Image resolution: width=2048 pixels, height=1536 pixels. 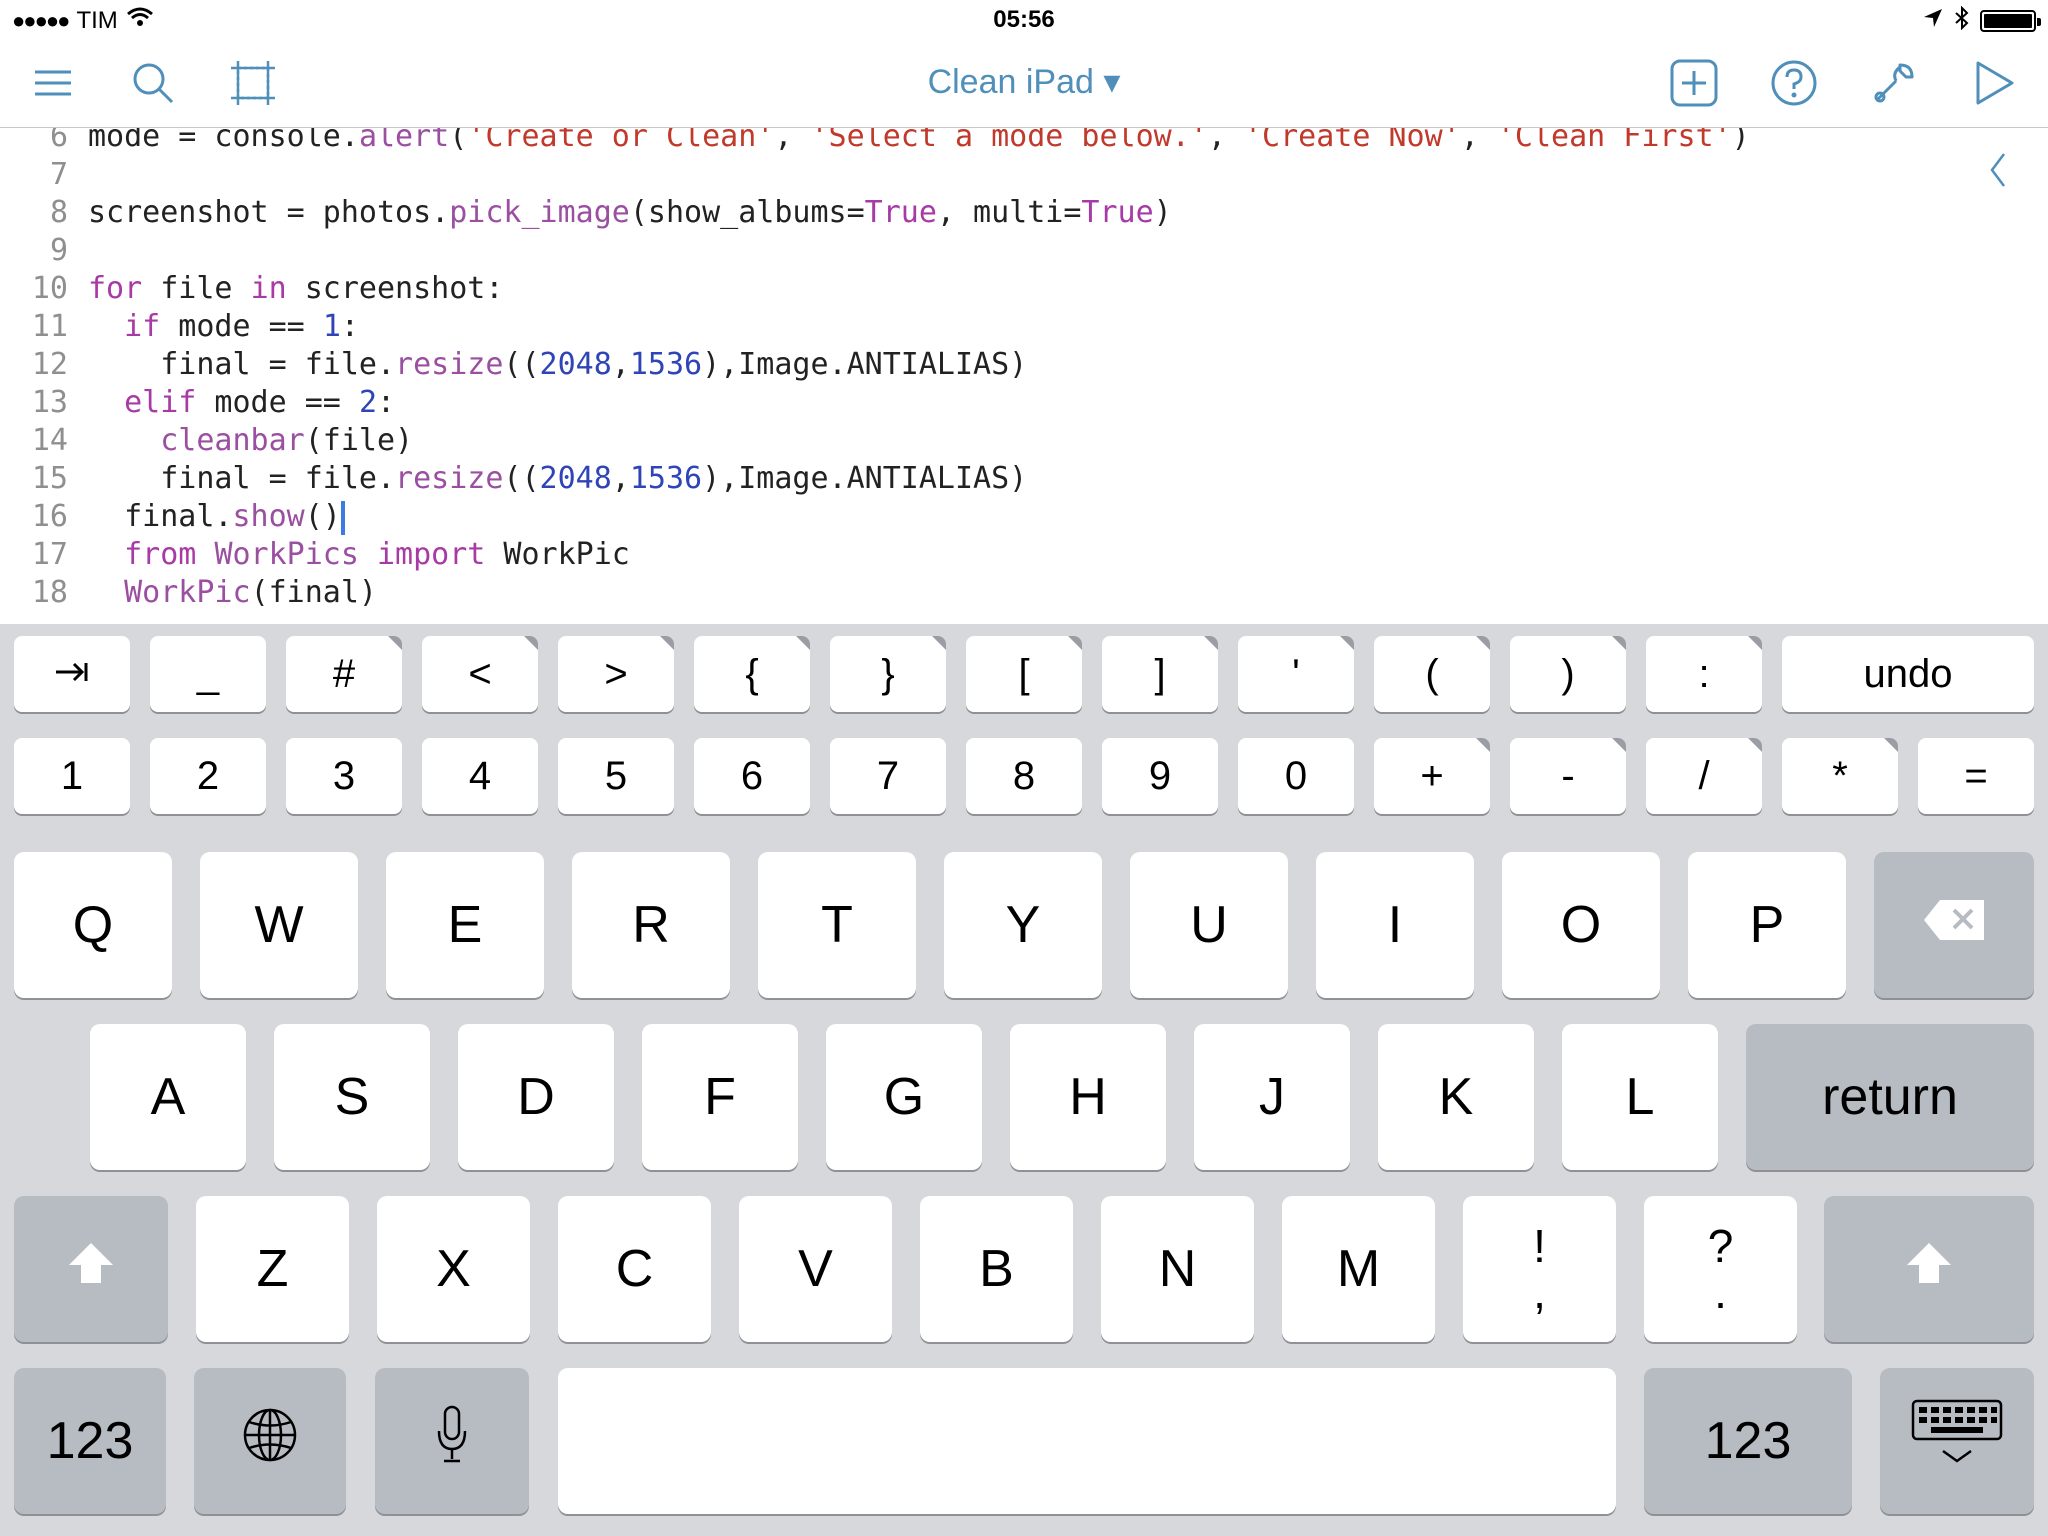 What do you see at coordinates (480, 674) in the screenshot?
I see `symbol-key: <` at bounding box center [480, 674].